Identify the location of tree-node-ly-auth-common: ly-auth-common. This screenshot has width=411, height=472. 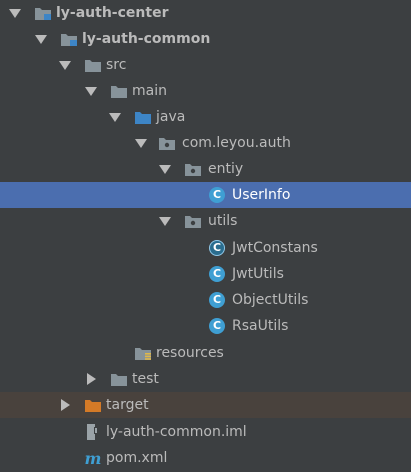
(205, 39).